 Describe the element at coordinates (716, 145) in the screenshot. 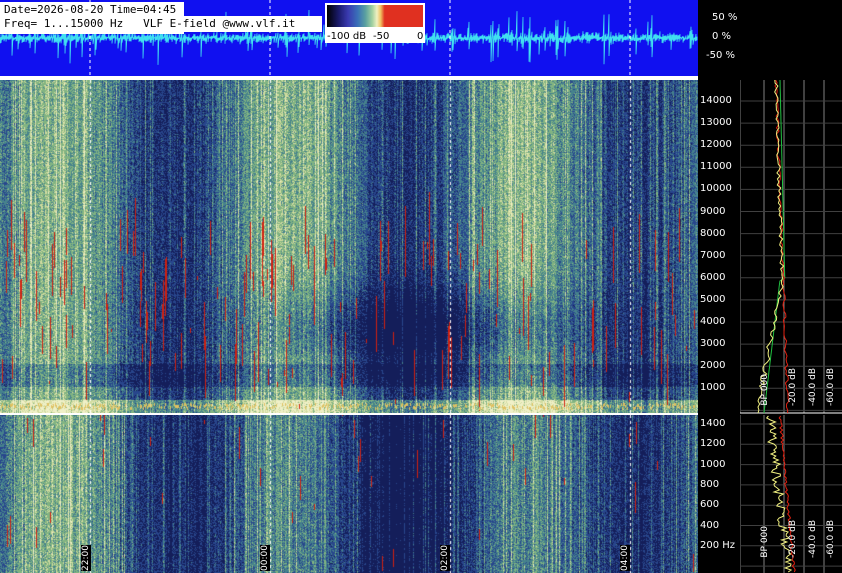

I see `freq-high-label: 12000` at that location.